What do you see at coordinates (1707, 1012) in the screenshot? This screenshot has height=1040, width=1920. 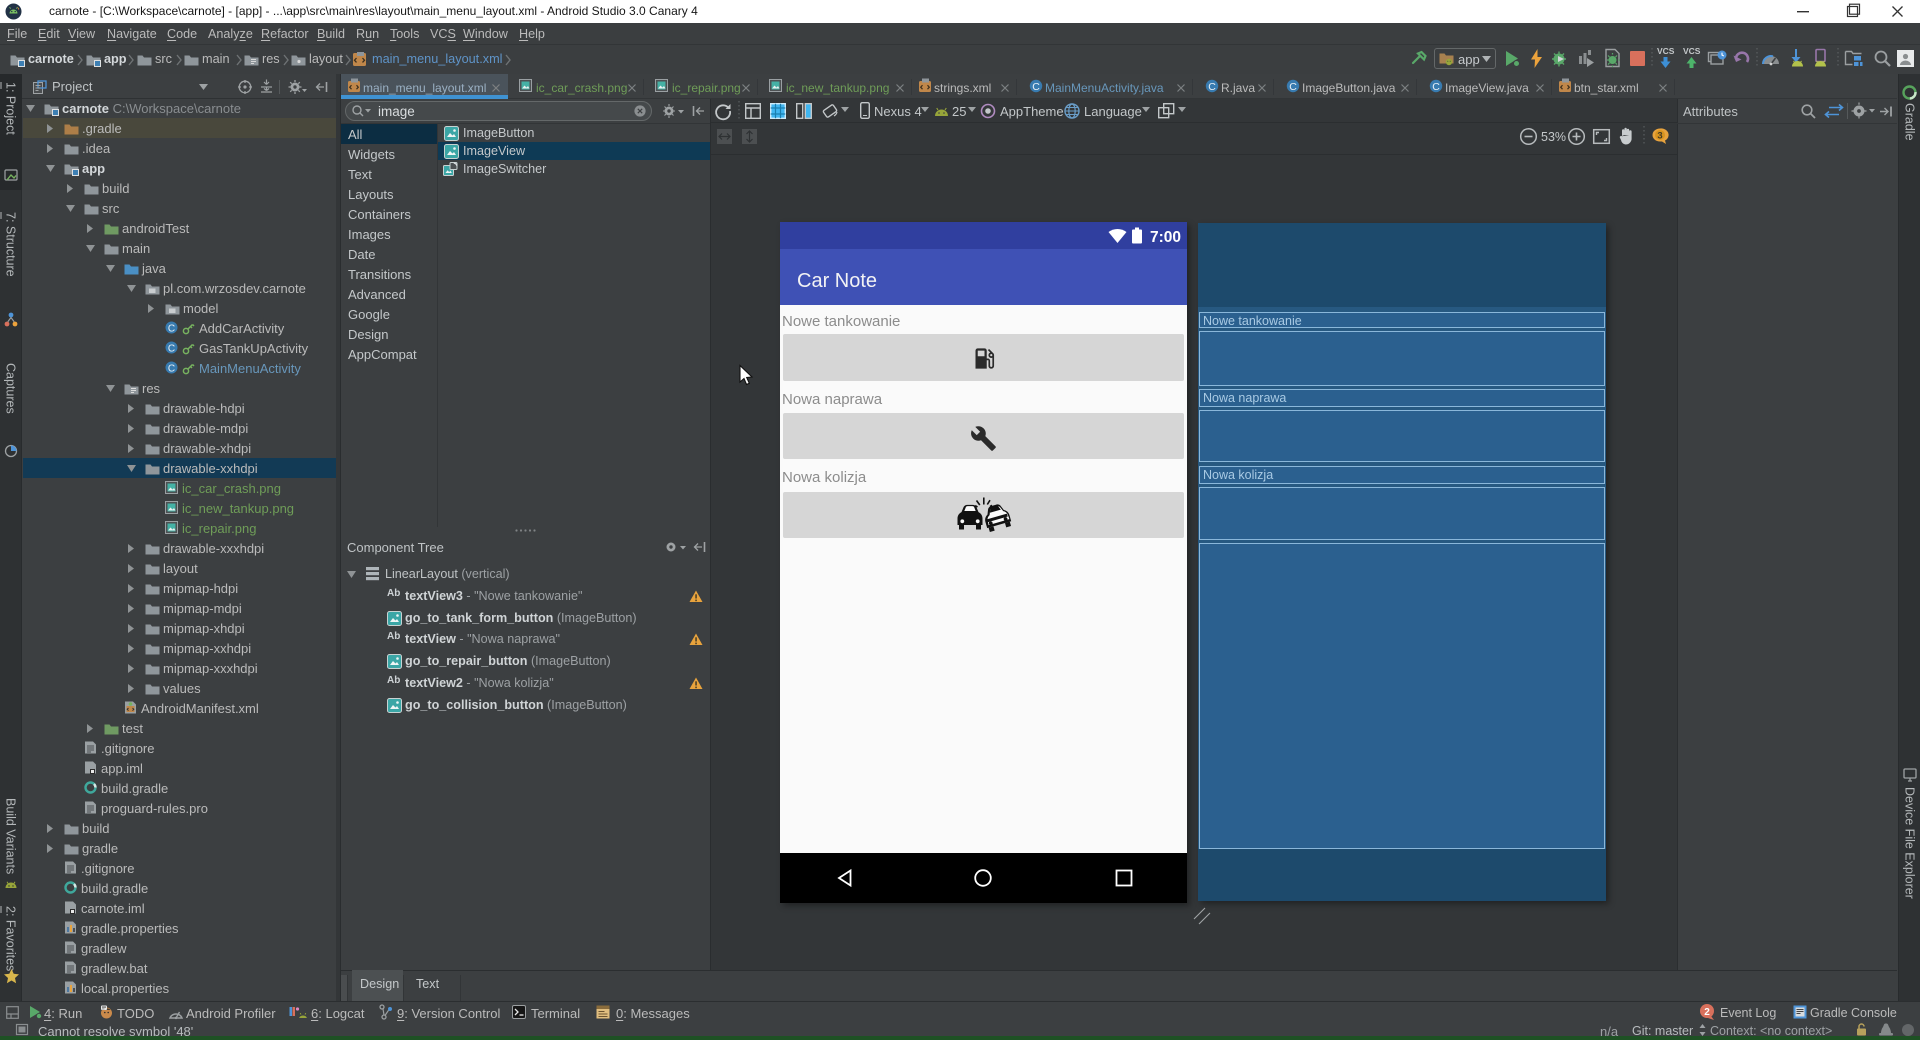 I see `svg-text: 2` at bounding box center [1707, 1012].